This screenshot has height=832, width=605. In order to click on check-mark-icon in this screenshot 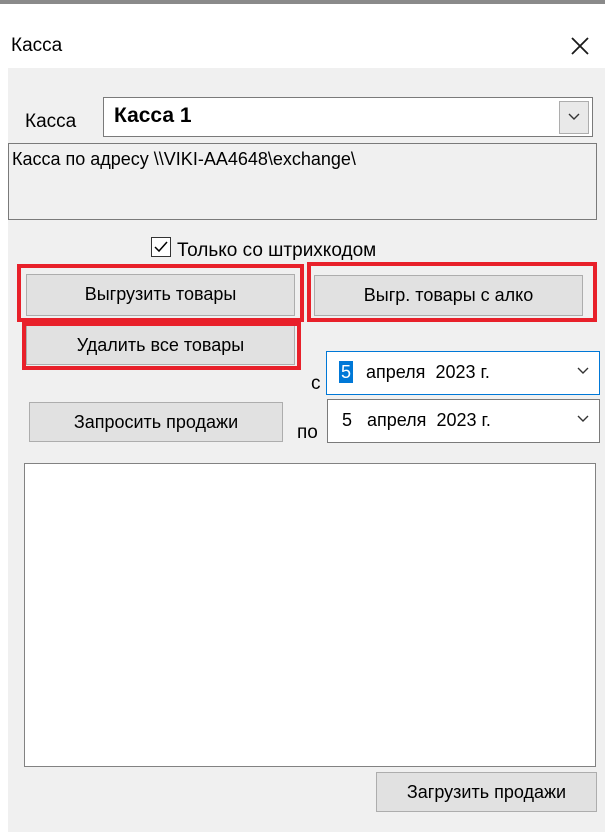, I will do `click(161, 247)`.